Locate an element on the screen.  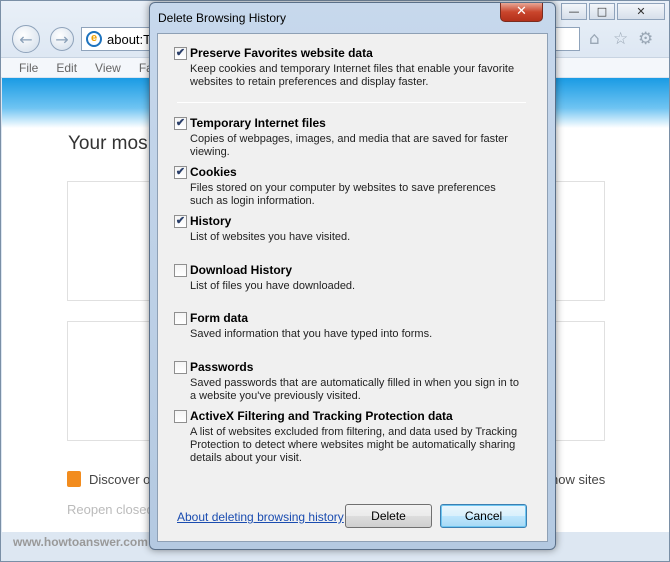
separator is located at coordinates (351, 102).